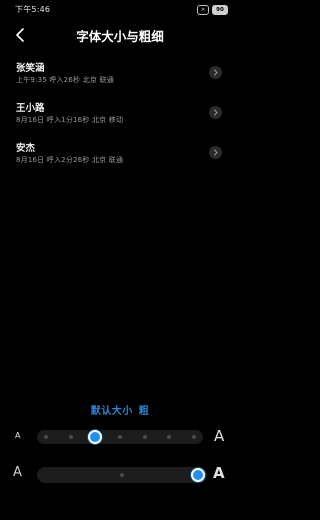  I want to click on weight-preview-text: 粗, so click(144, 411).